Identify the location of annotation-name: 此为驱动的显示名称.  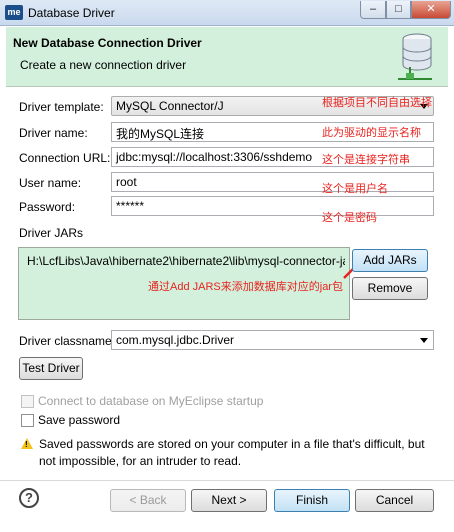
(371, 133).